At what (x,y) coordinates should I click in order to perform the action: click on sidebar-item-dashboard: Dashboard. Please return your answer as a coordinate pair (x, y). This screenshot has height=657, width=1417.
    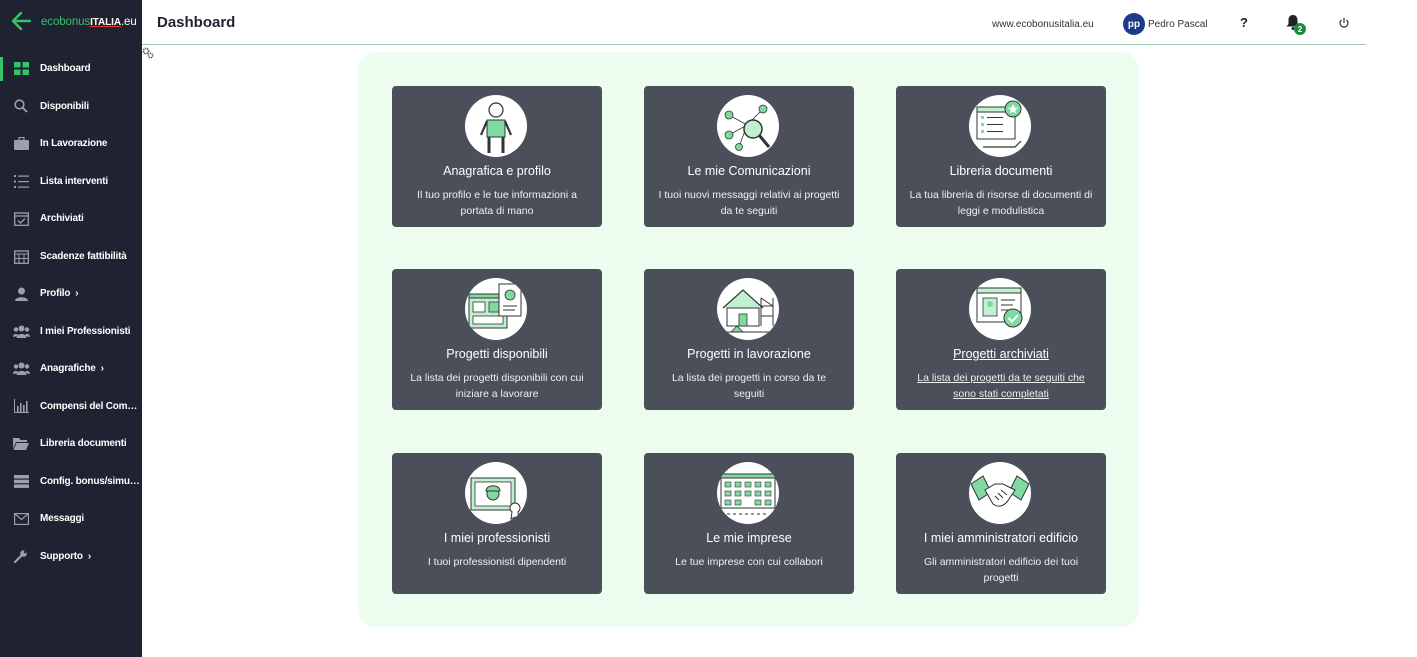
    Looking at the image, I should click on (71, 69).